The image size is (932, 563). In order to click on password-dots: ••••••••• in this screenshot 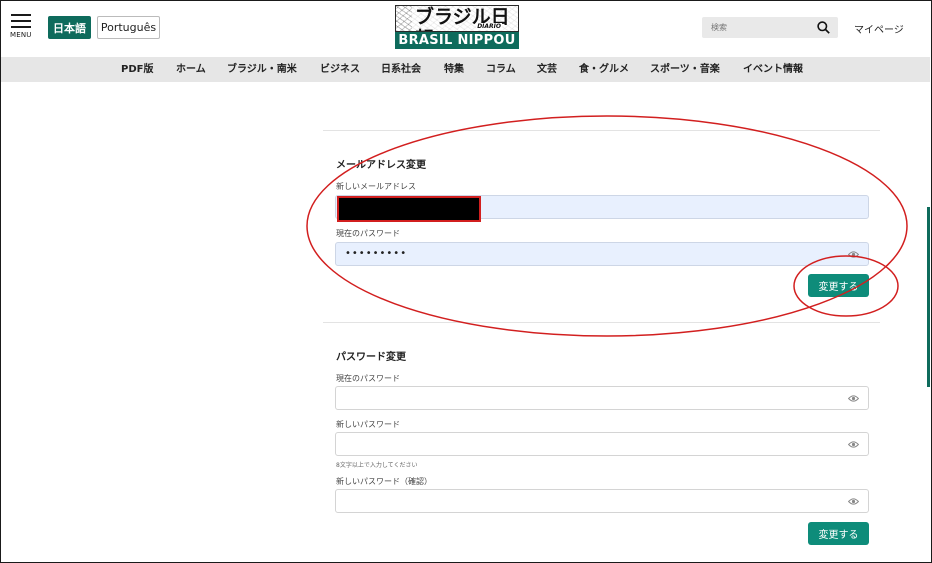, I will do `click(376, 253)`.